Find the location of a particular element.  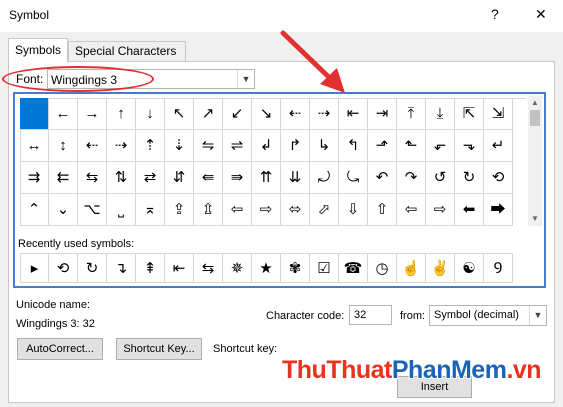

symbol-cell: ↗ is located at coordinates (208, 114).